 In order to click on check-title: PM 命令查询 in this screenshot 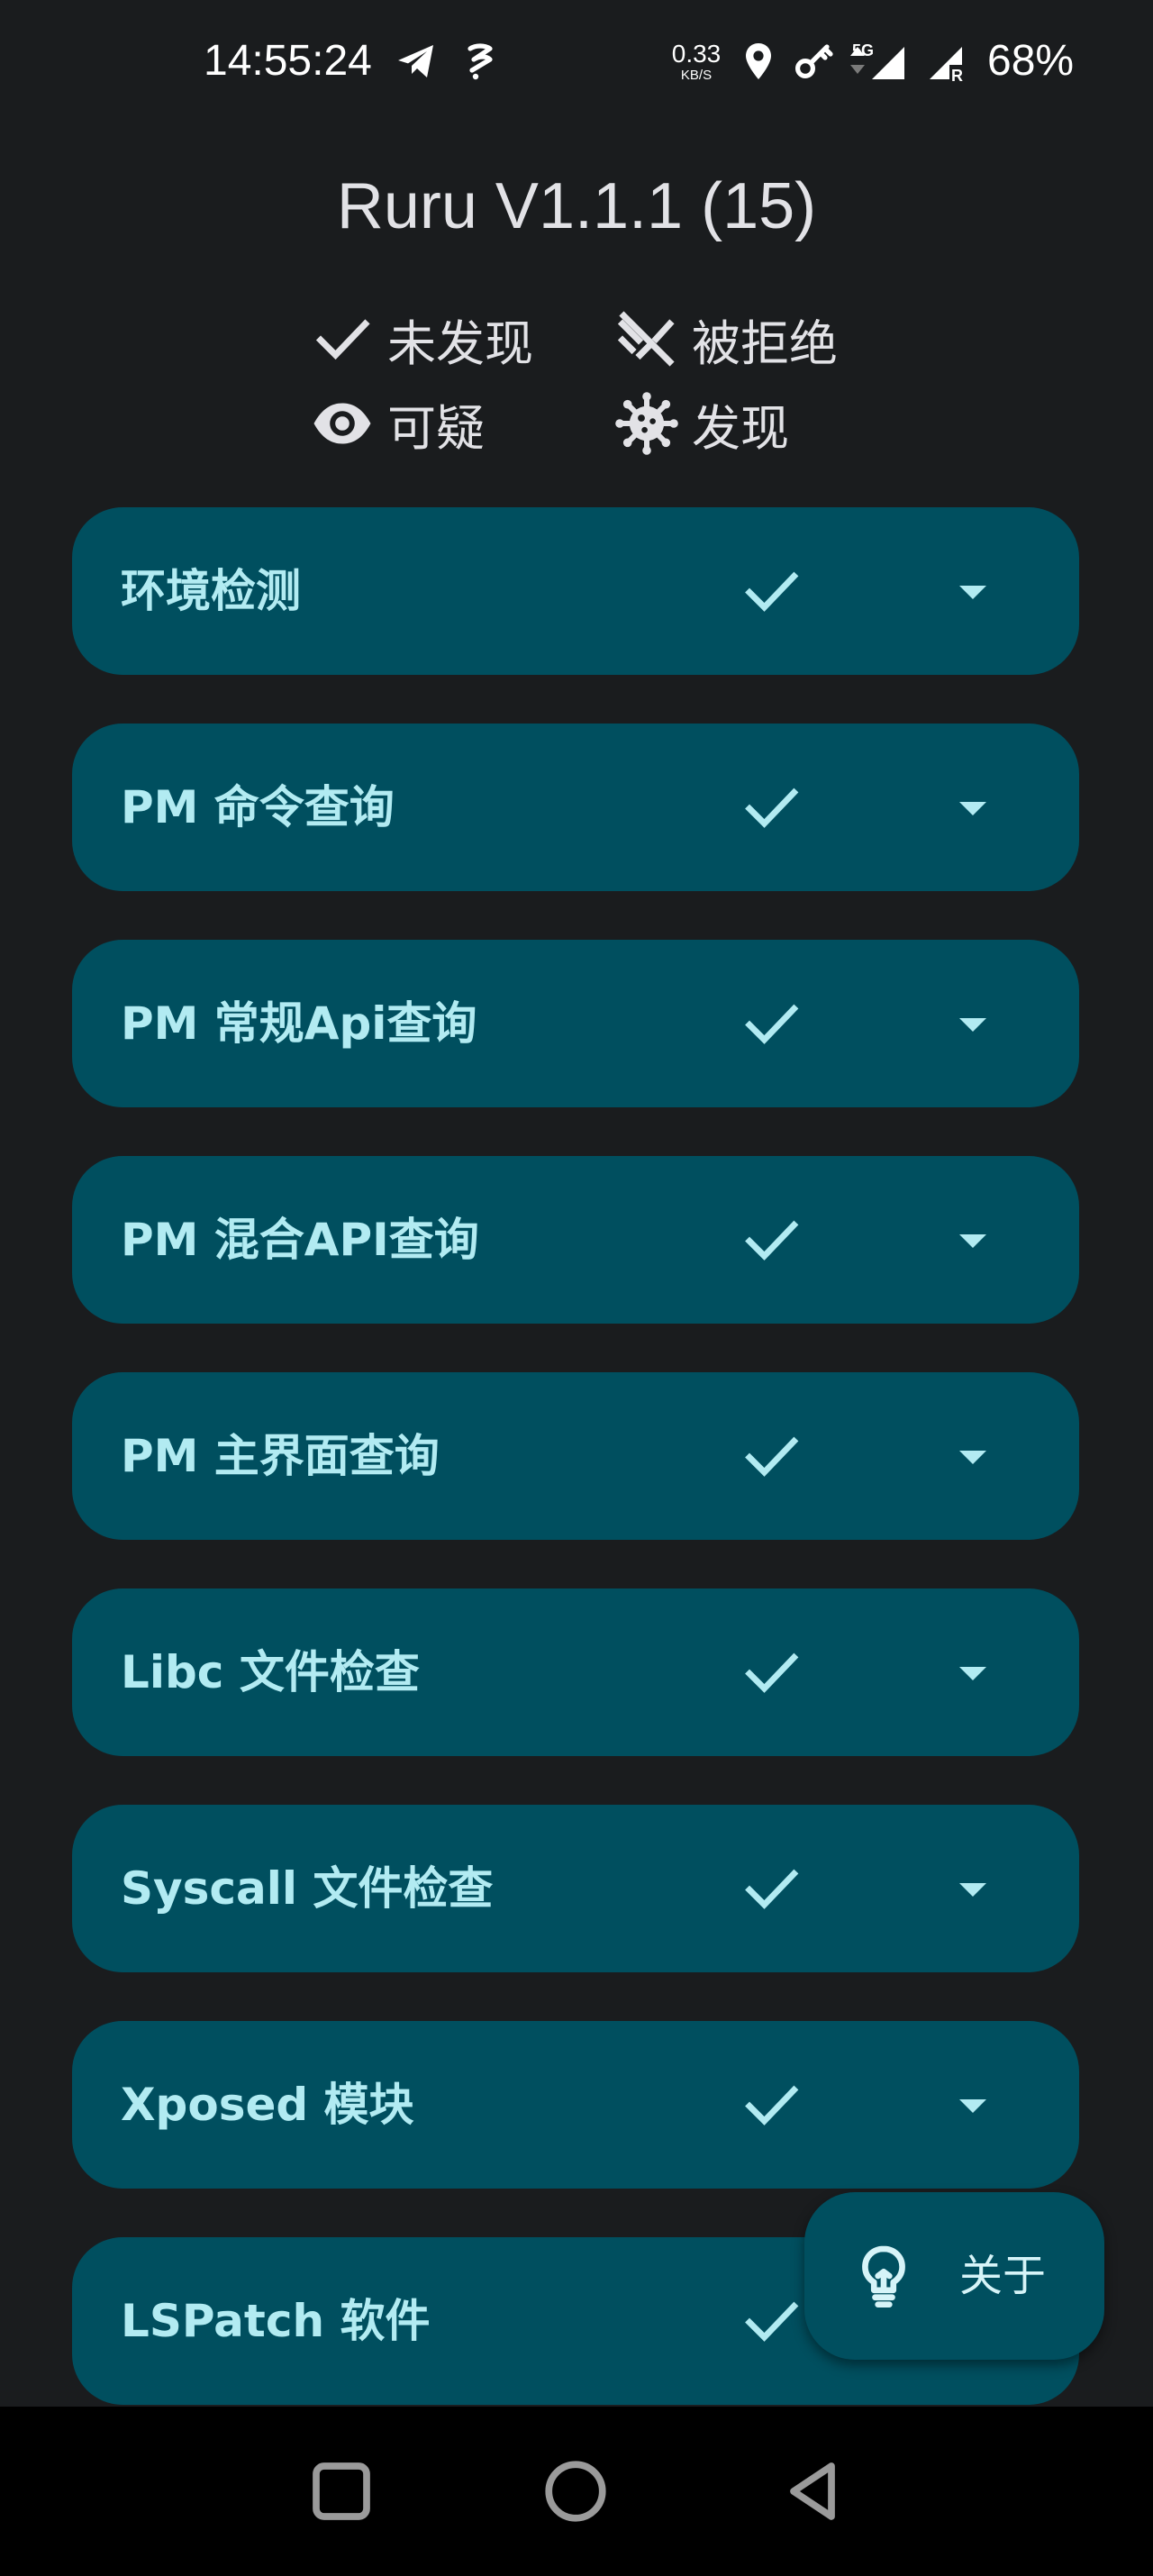, I will do `click(258, 807)`.